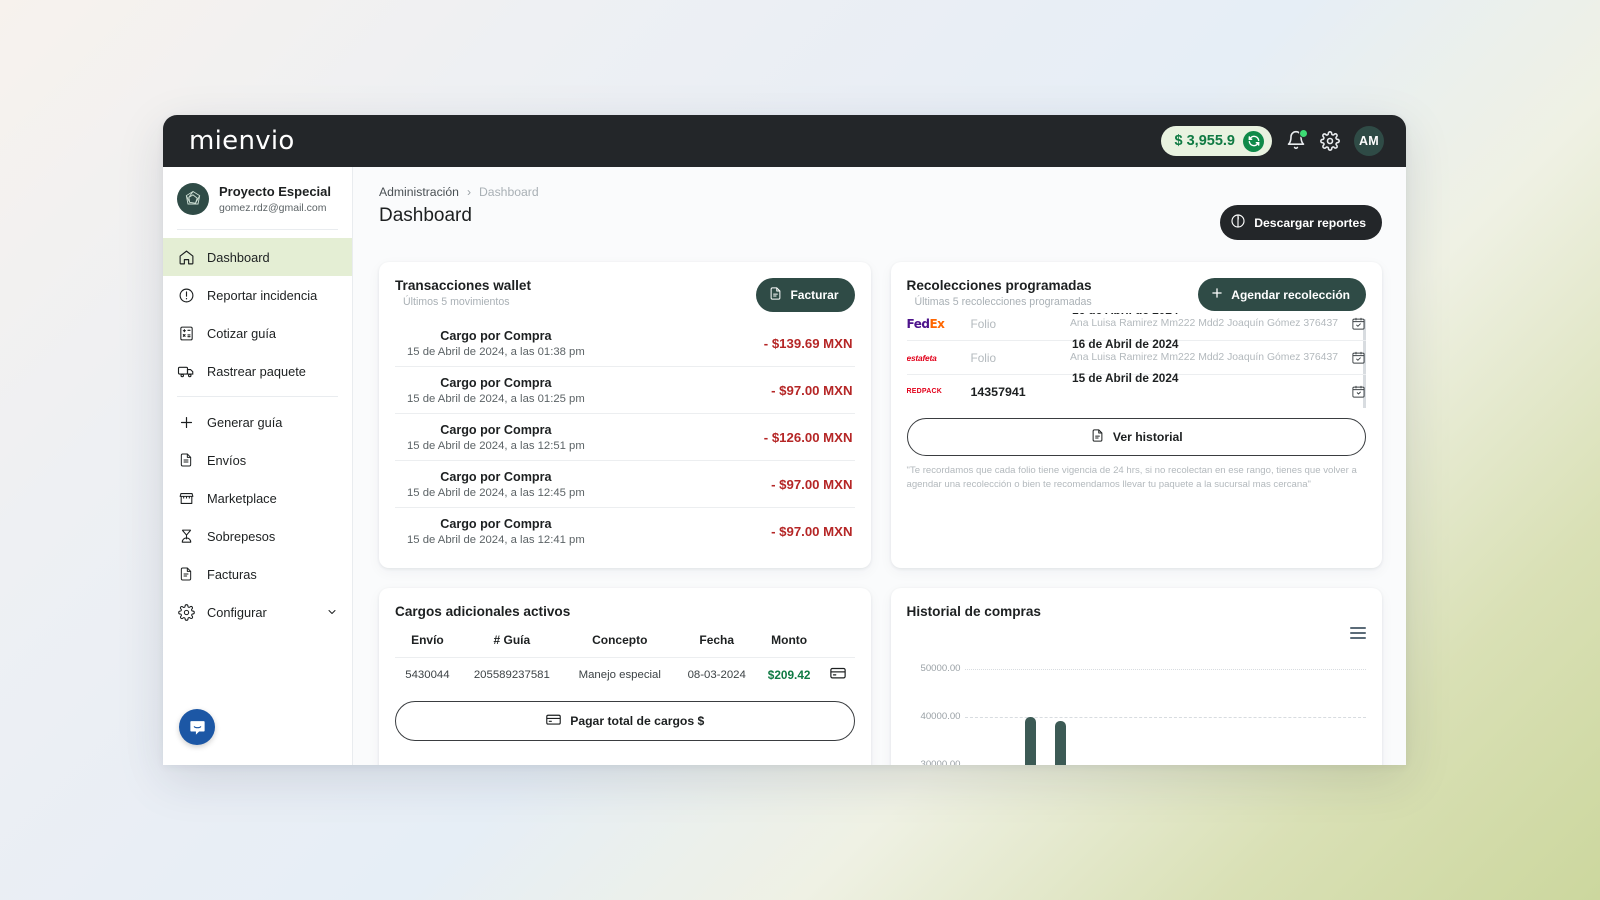  What do you see at coordinates (186, 574) in the screenshot?
I see `document-icon` at bounding box center [186, 574].